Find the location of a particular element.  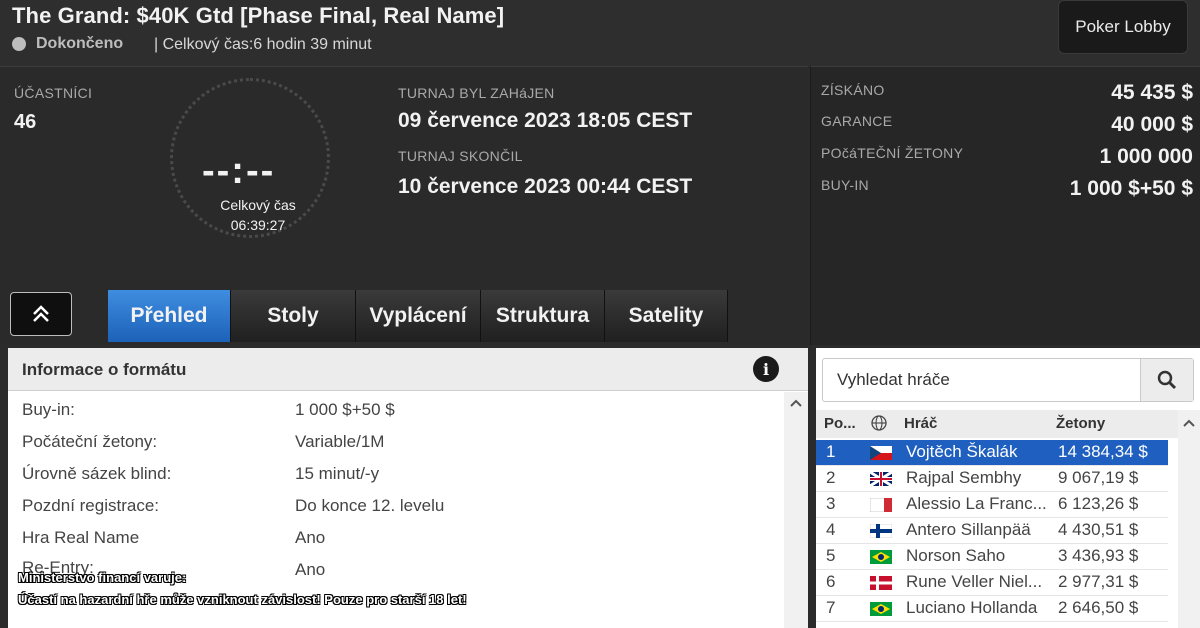

player-position: 1 is located at coordinates (831, 451).